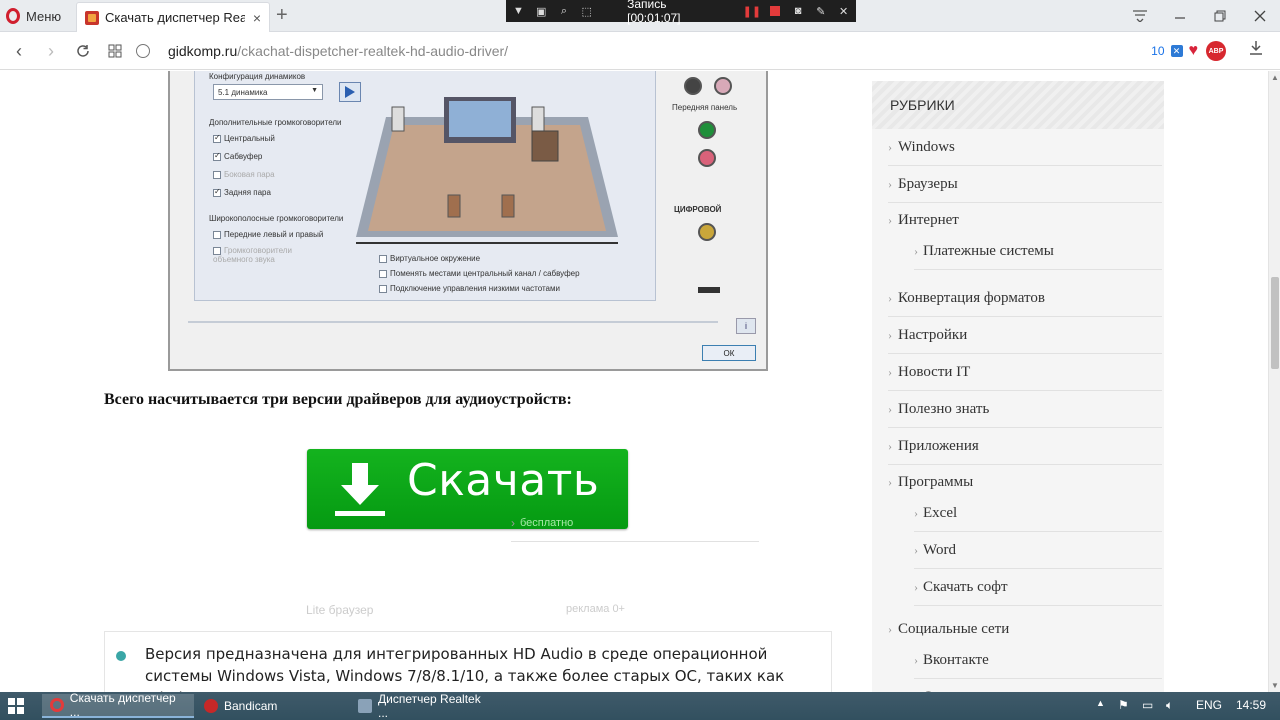  What do you see at coordinates (698, 209) in the screenshot?
I see `digital-label: ЦИФРОВОЙ` at bounding box center [698, 209].